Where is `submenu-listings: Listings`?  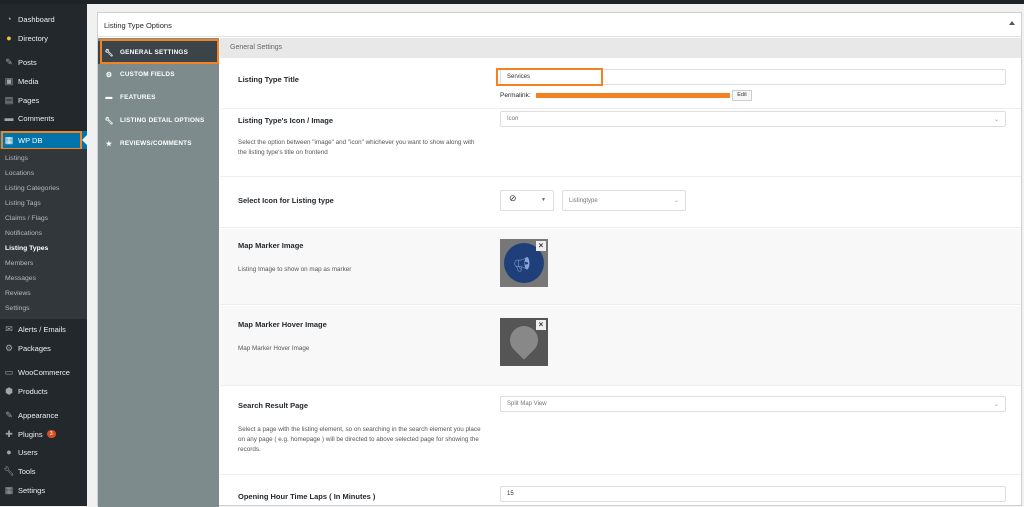 submenu-listings: Listings is located at coordinates (16, 158).